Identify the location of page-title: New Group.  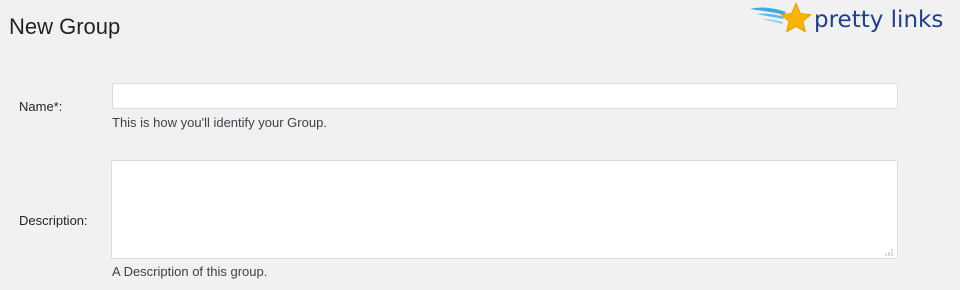
(65, 26).